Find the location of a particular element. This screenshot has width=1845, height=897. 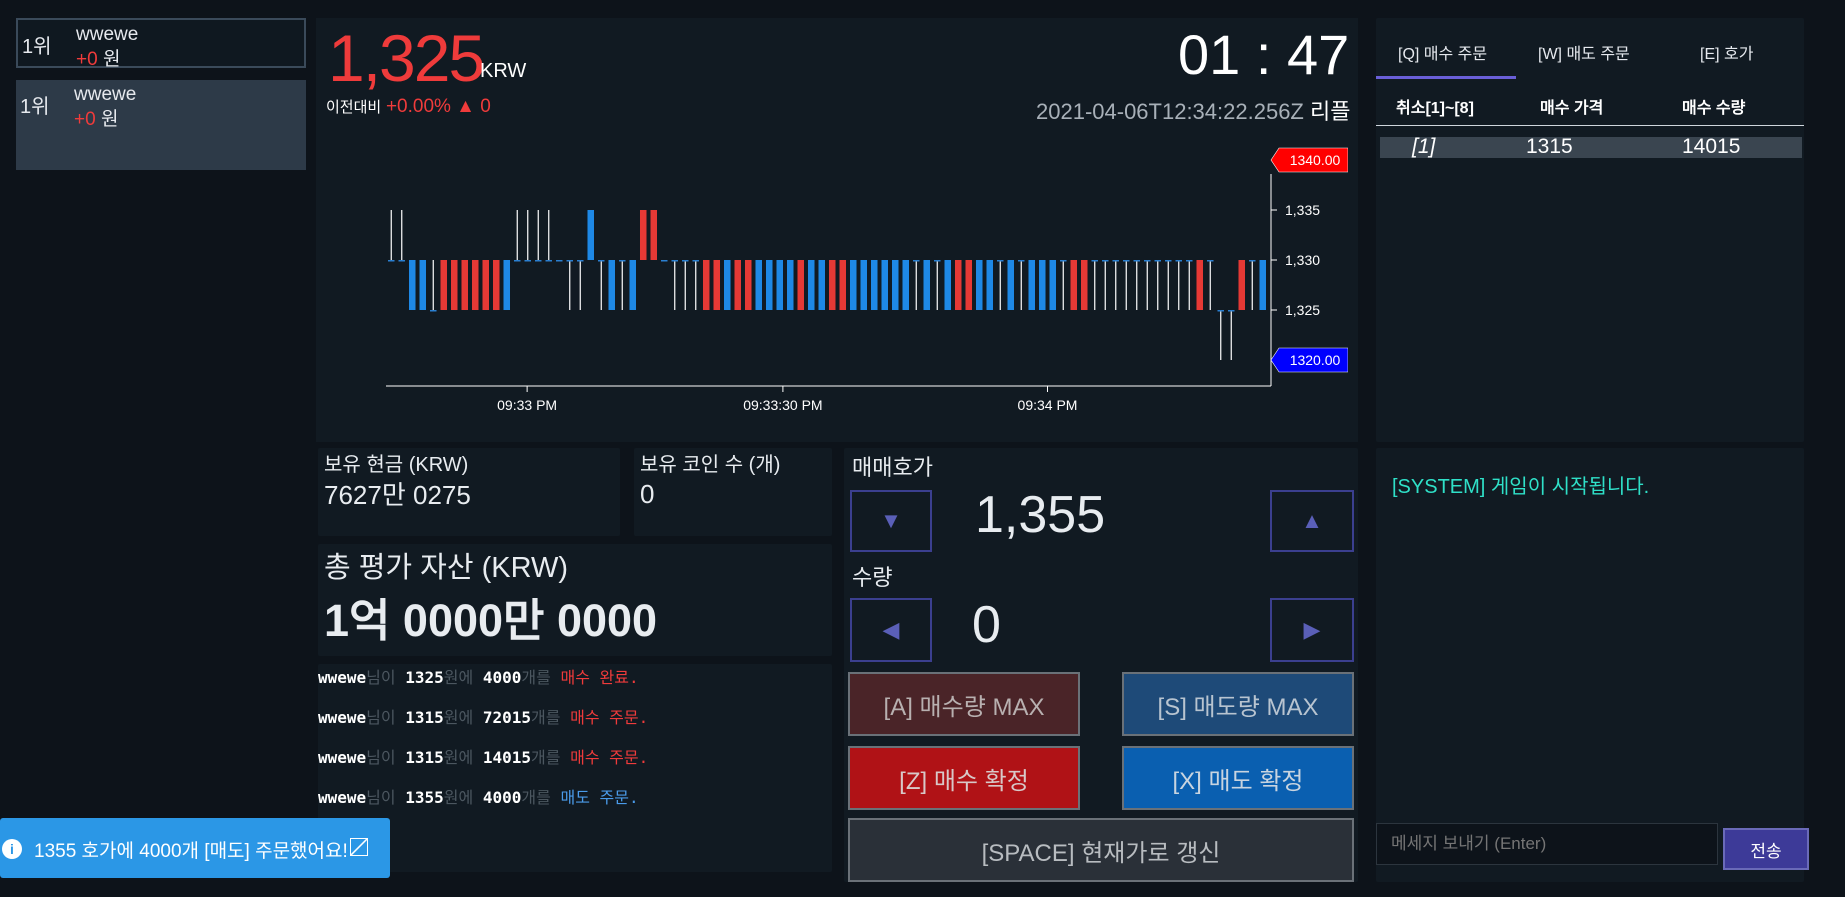

chat-send-button: 전송 is located at coordinates (1766, 849).